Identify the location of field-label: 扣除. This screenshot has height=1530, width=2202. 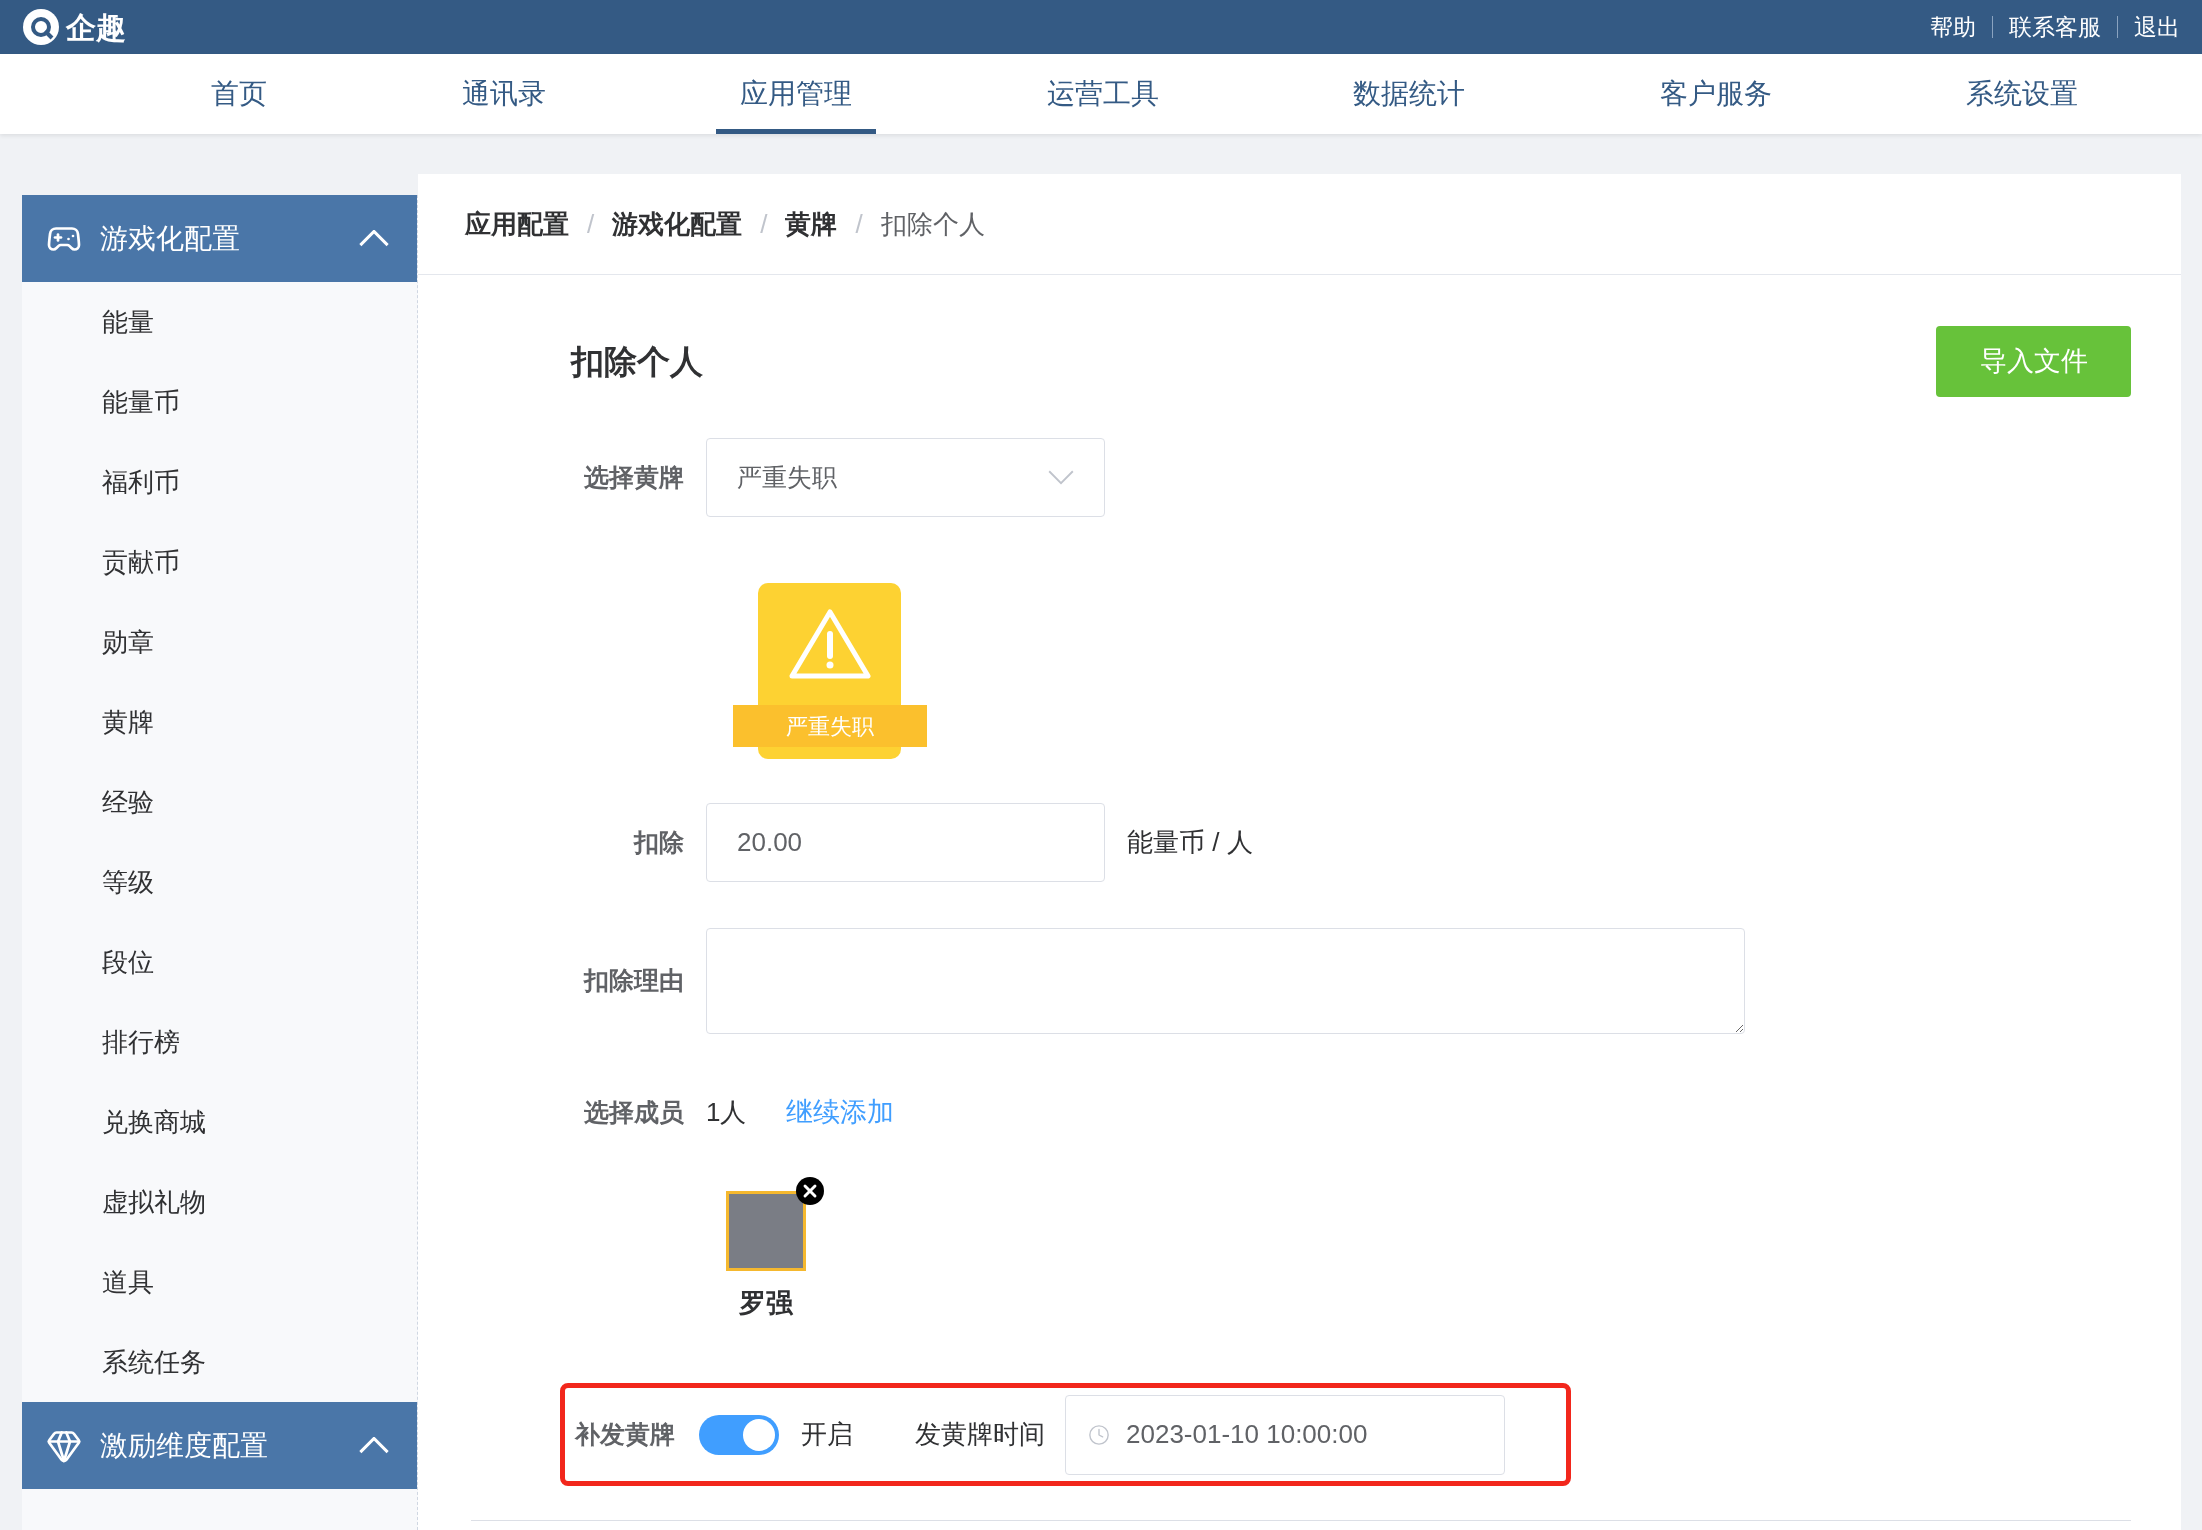
(658, 842).